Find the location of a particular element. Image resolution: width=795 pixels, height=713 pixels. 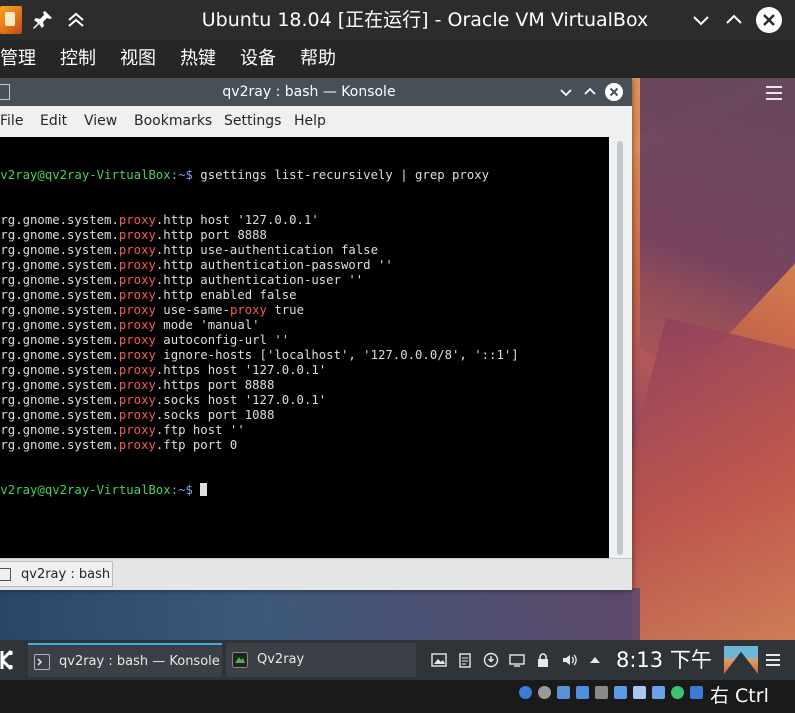

menu-bookmarks: Bookmarks is located at coordinates (173, 121).